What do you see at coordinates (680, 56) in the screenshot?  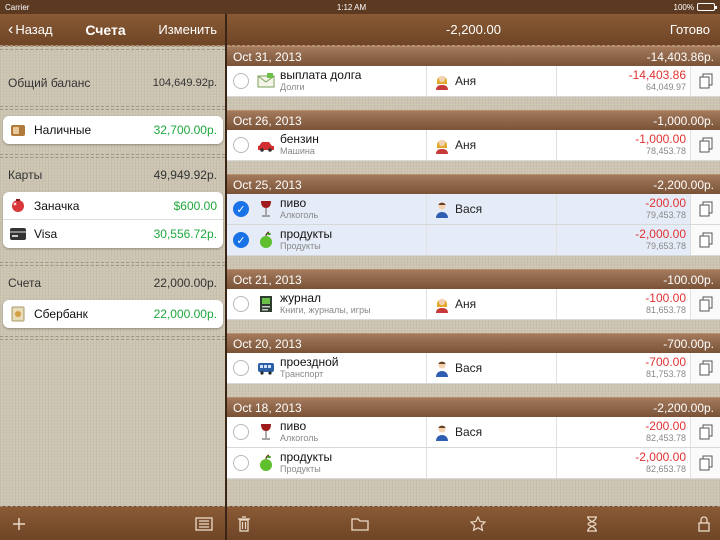 I see `day-total: -14,403.86р.` at bounding box center [680, 56].